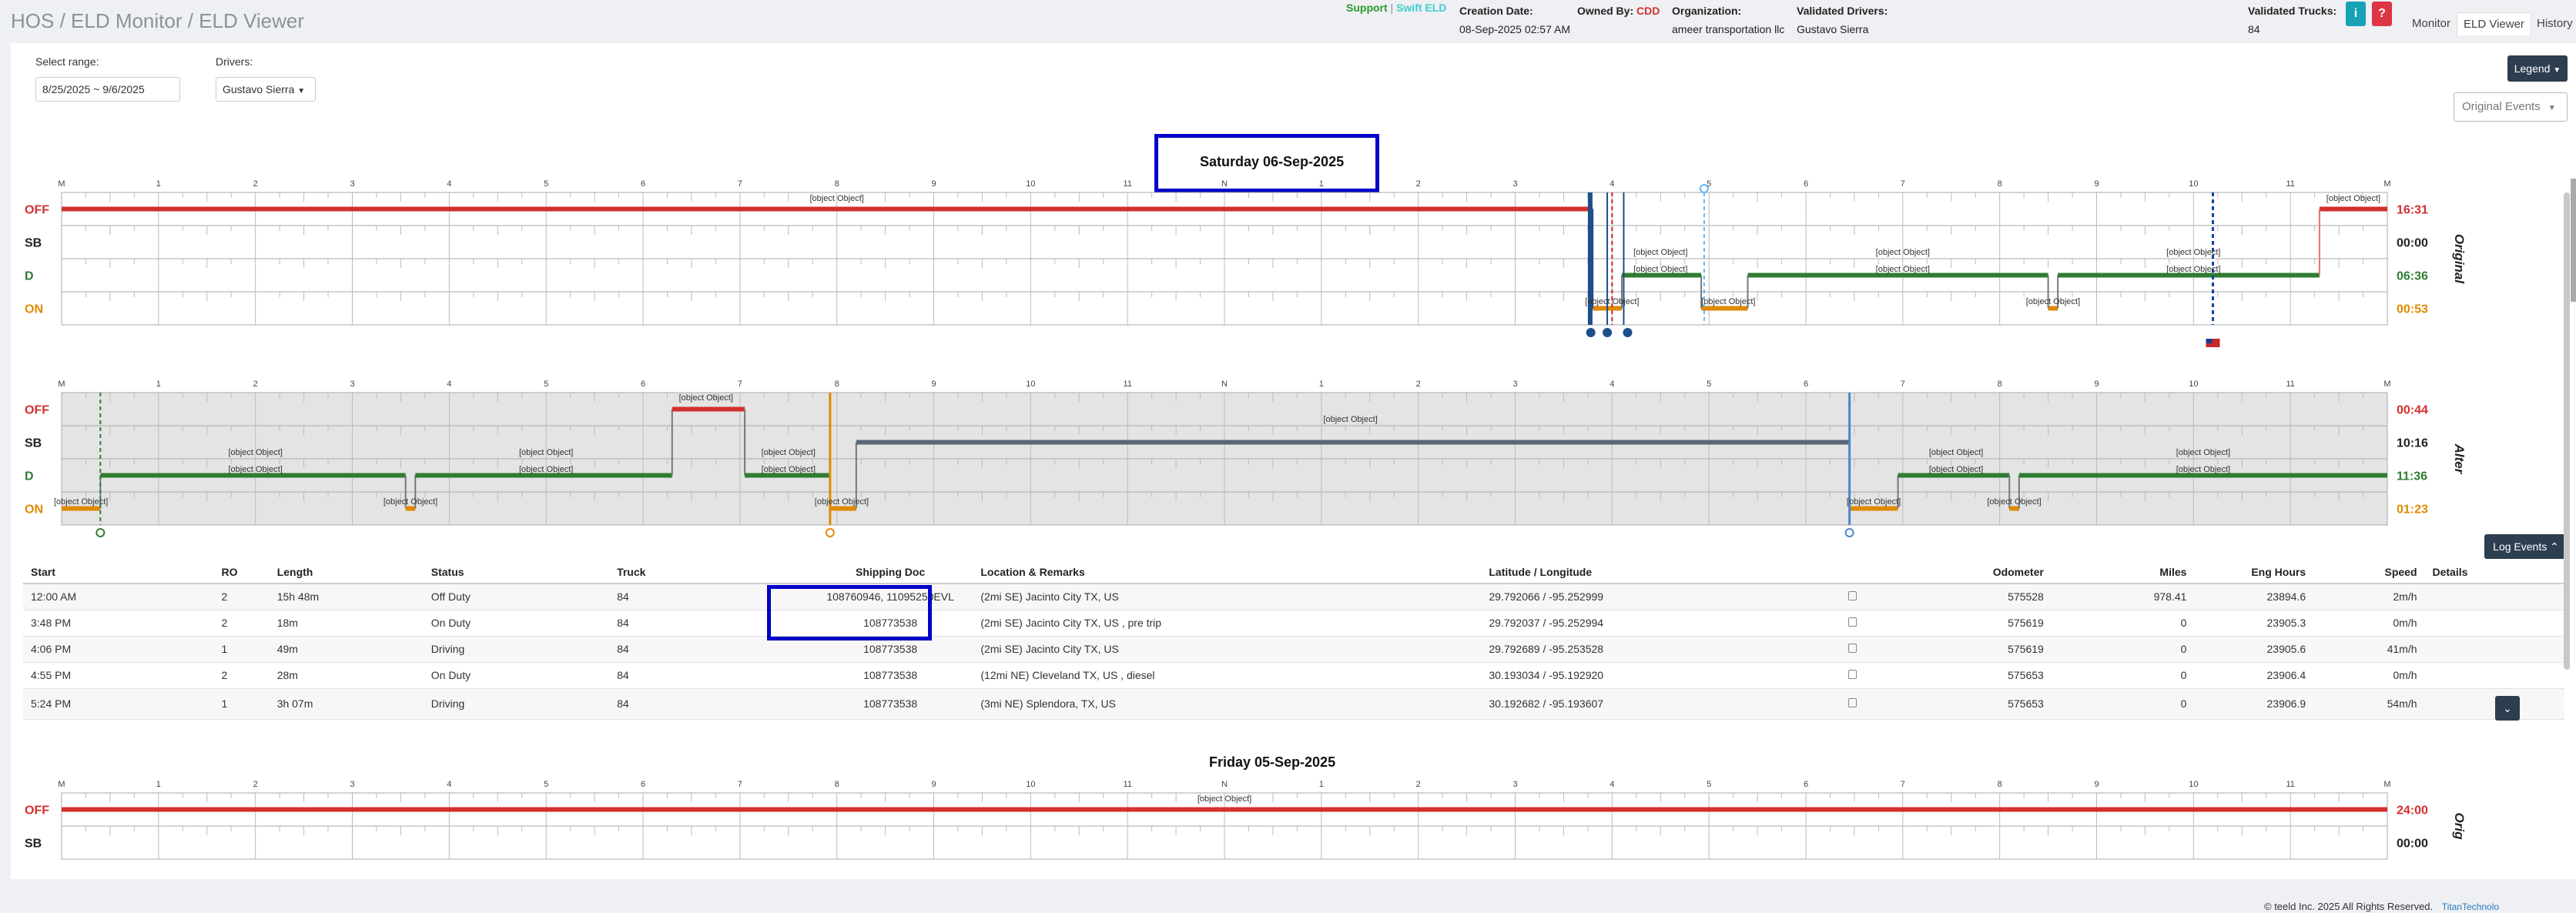 Image resolution: width=2576 pixels, height=913 pixels. I want to click on tab-history: History, so click(2554, 23).